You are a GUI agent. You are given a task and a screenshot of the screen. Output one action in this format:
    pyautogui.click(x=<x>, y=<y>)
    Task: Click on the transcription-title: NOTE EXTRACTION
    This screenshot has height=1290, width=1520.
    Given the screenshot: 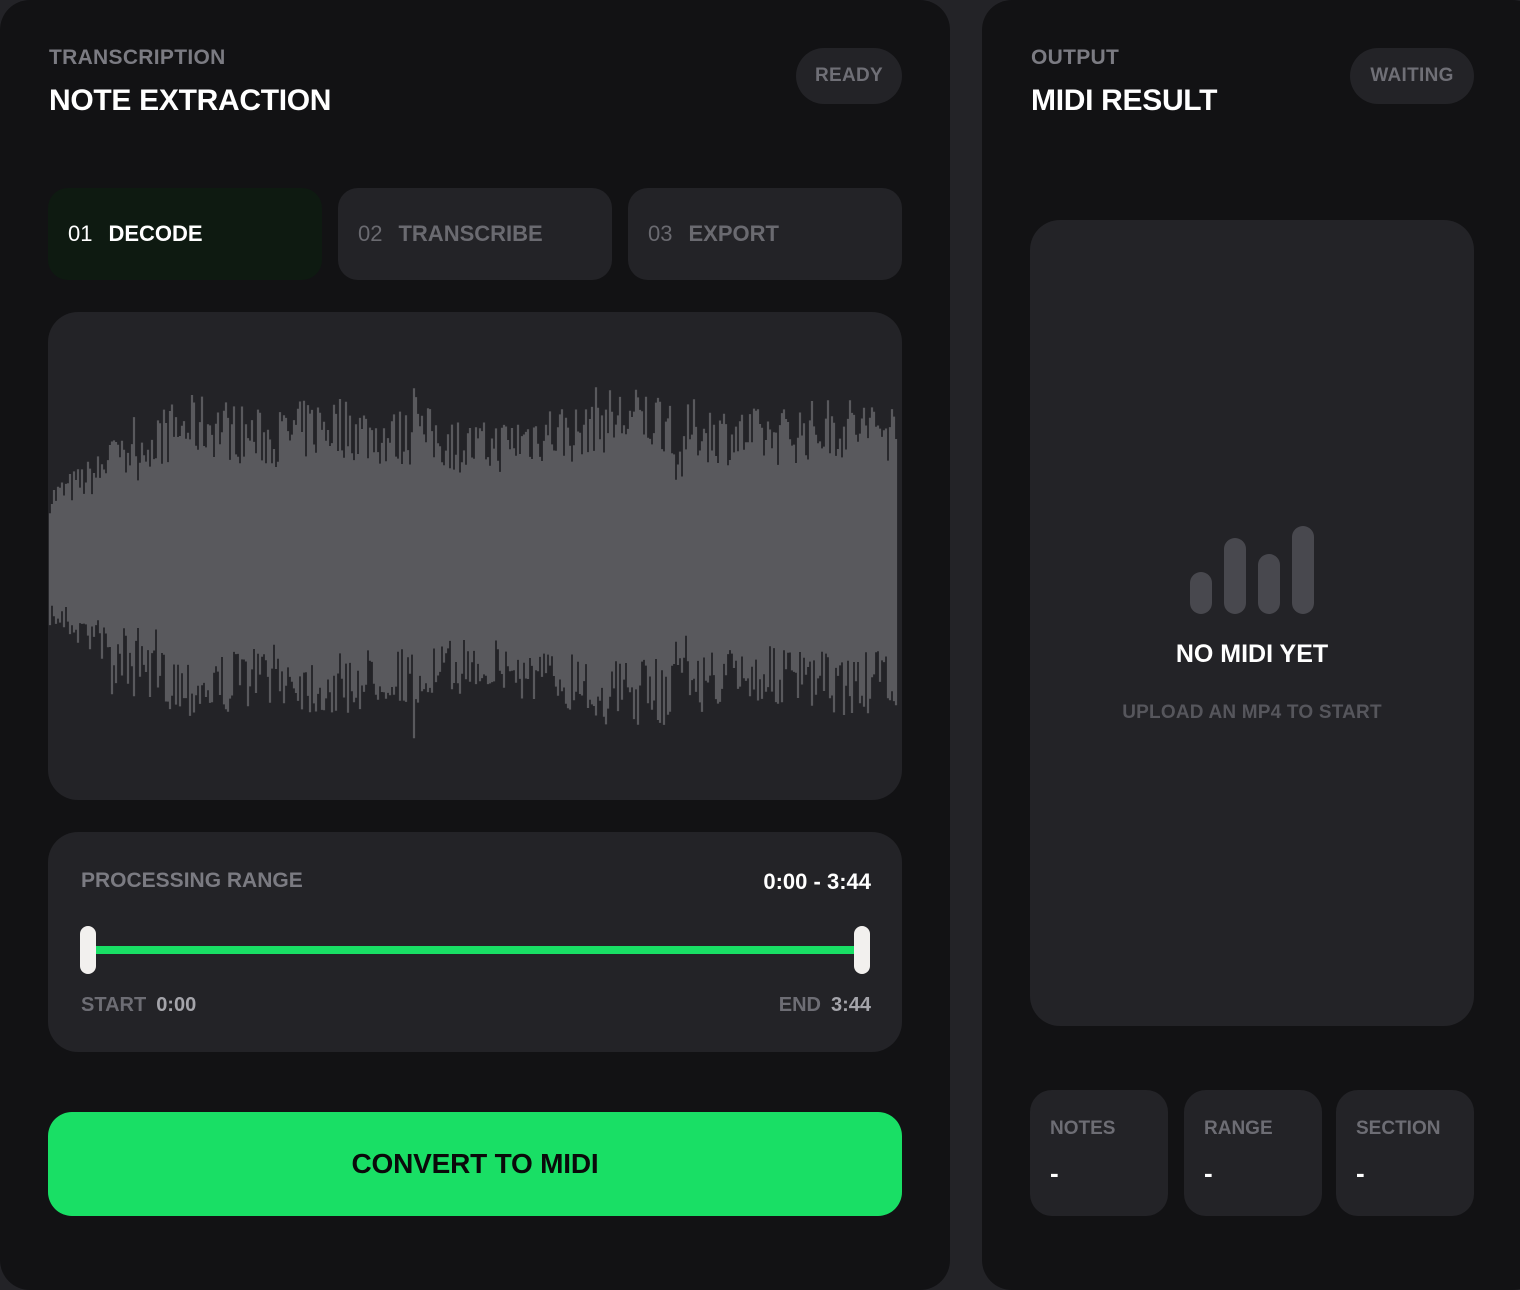 What is the action you would take?
    pyautogui.click(x=190, y=100)
    